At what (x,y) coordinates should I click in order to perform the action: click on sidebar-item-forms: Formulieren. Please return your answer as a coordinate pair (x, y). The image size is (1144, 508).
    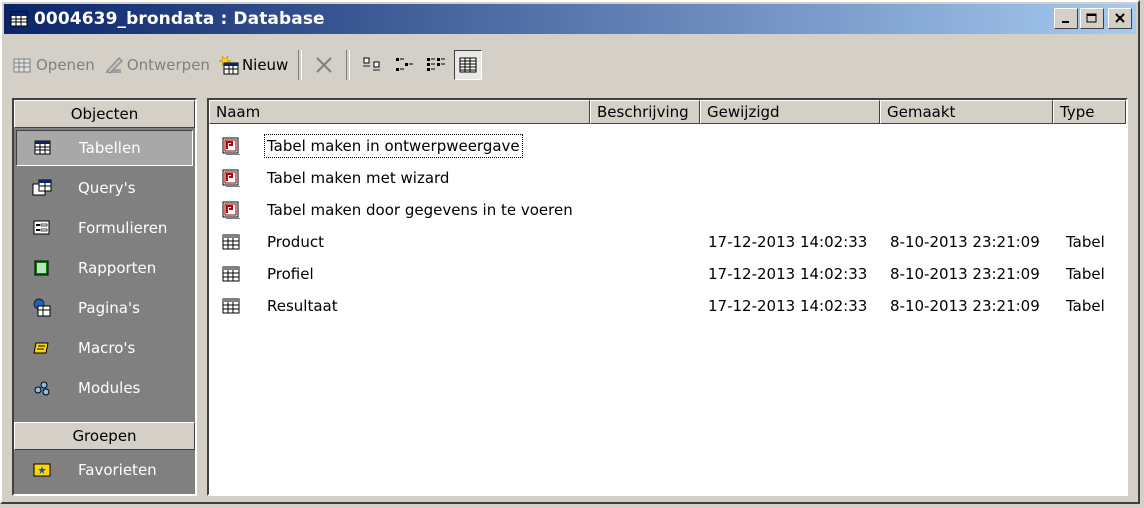
    Looking at the image, I should click on (104, 228).